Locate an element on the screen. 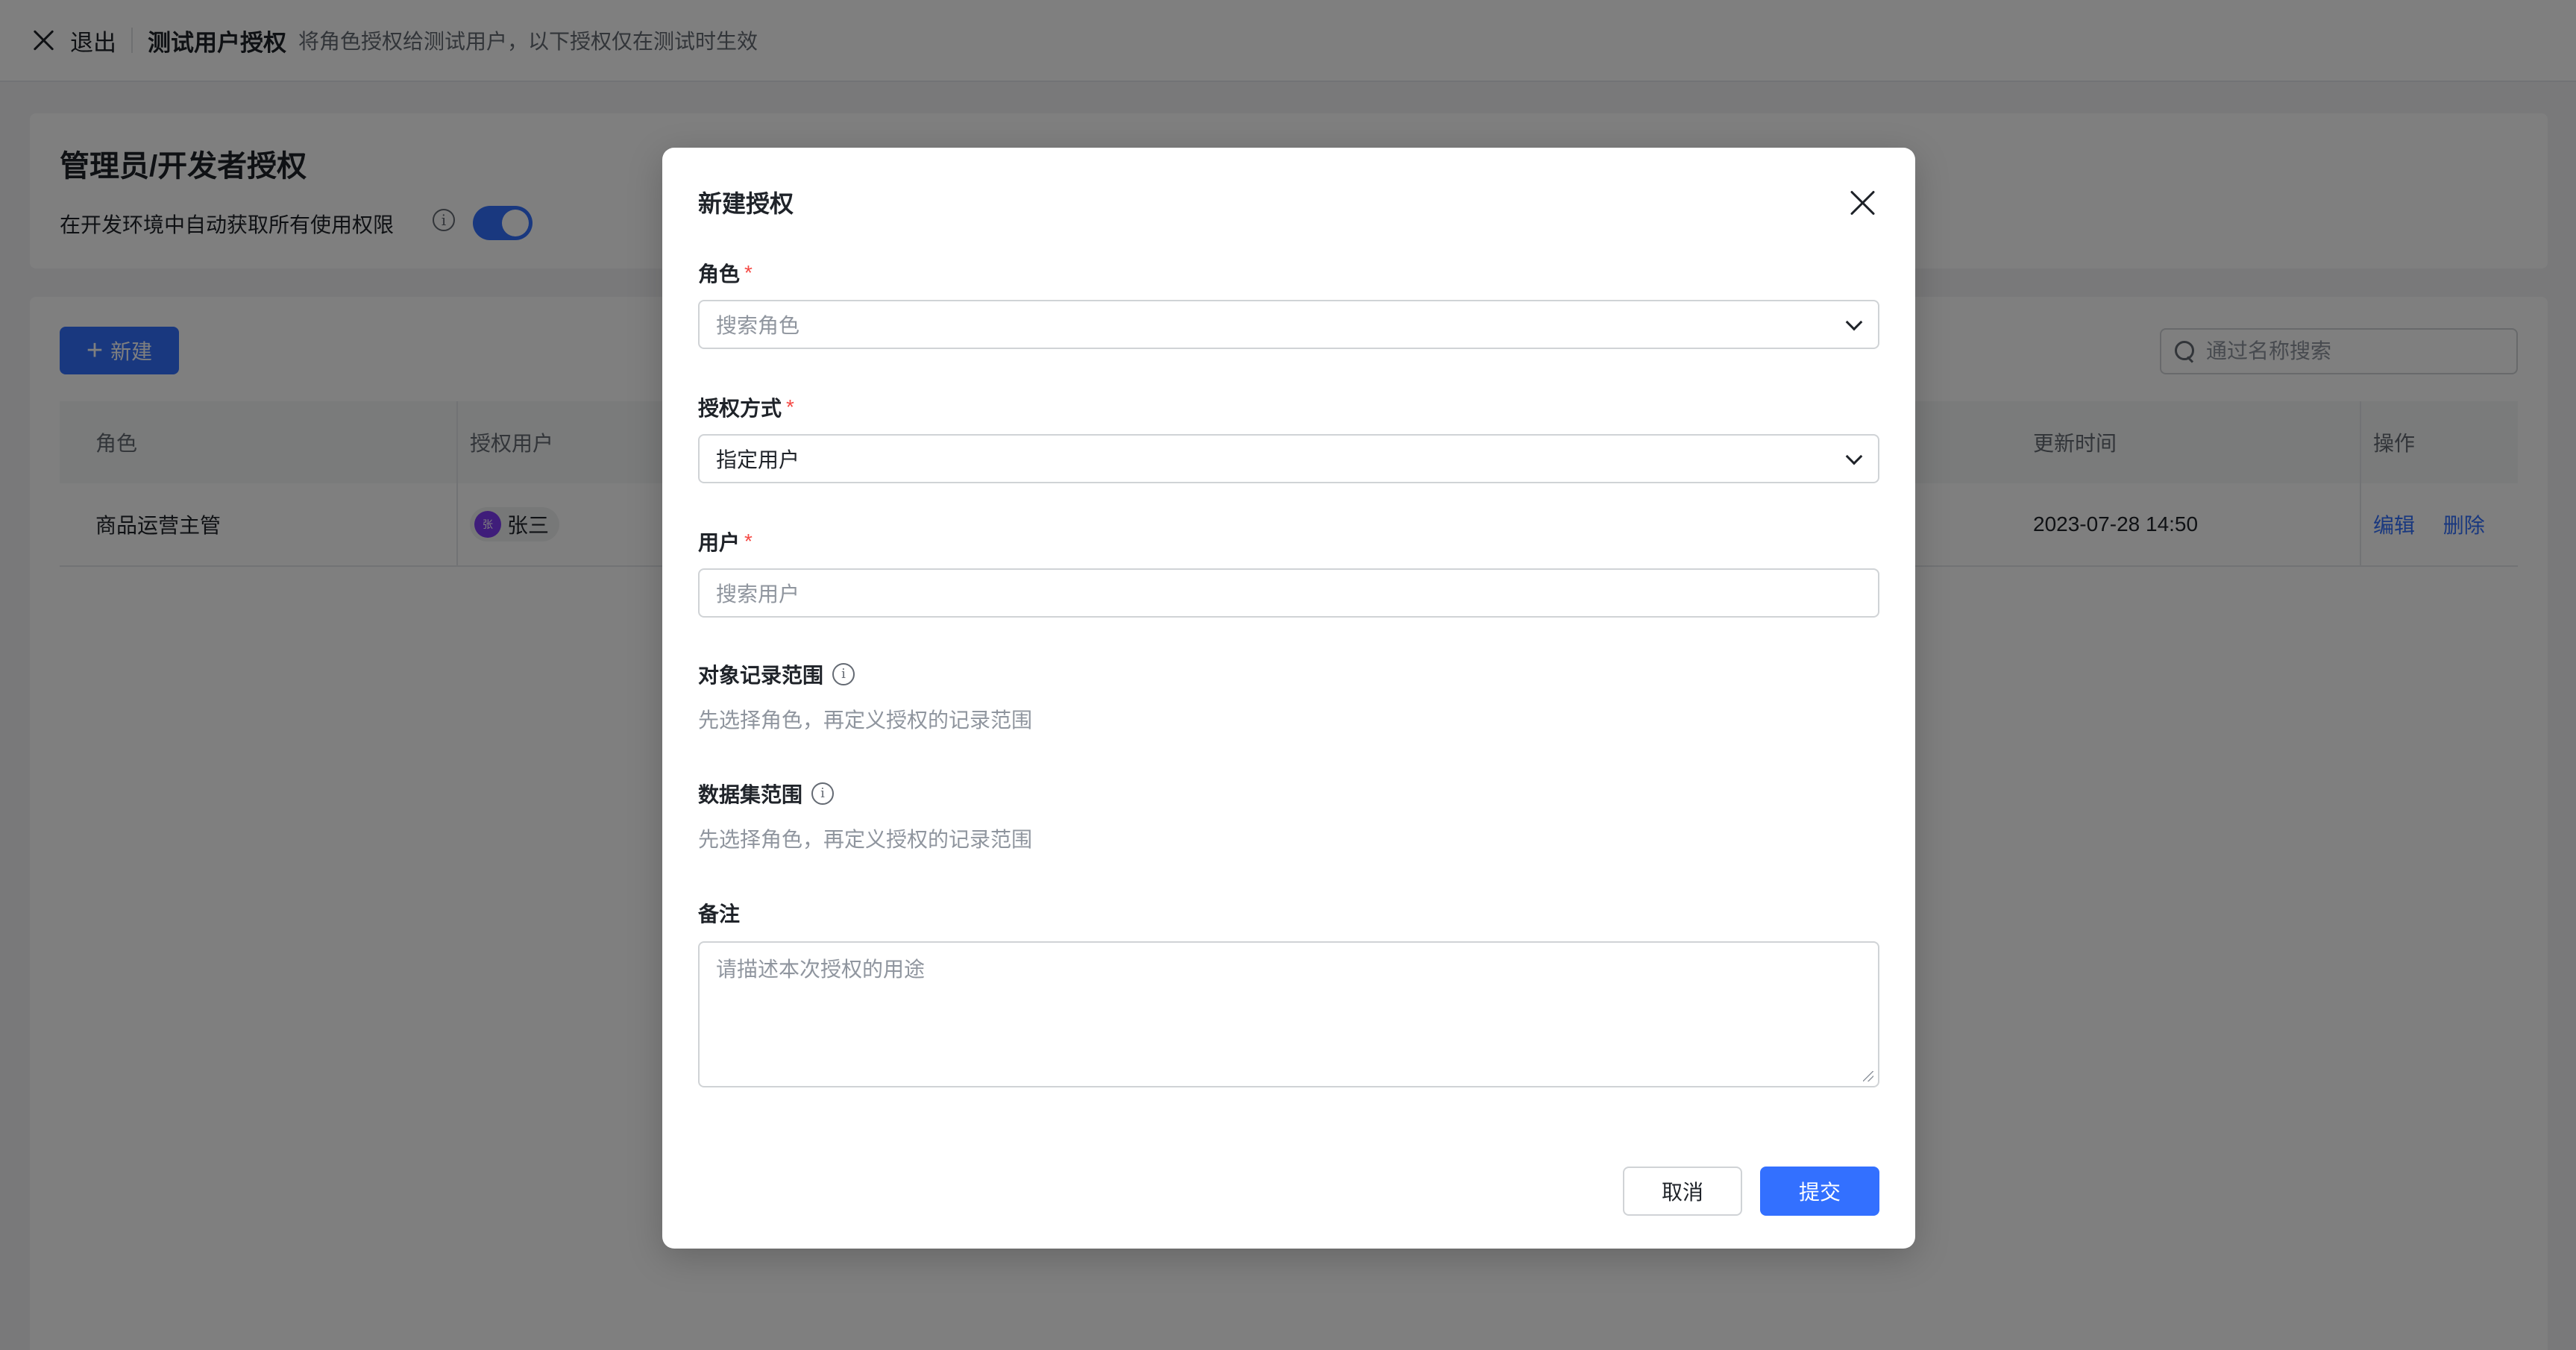 Image resolution: width=2576 pixels, height=1350 pixels. role-label: 角色 * is located at coordinates (726, 273).